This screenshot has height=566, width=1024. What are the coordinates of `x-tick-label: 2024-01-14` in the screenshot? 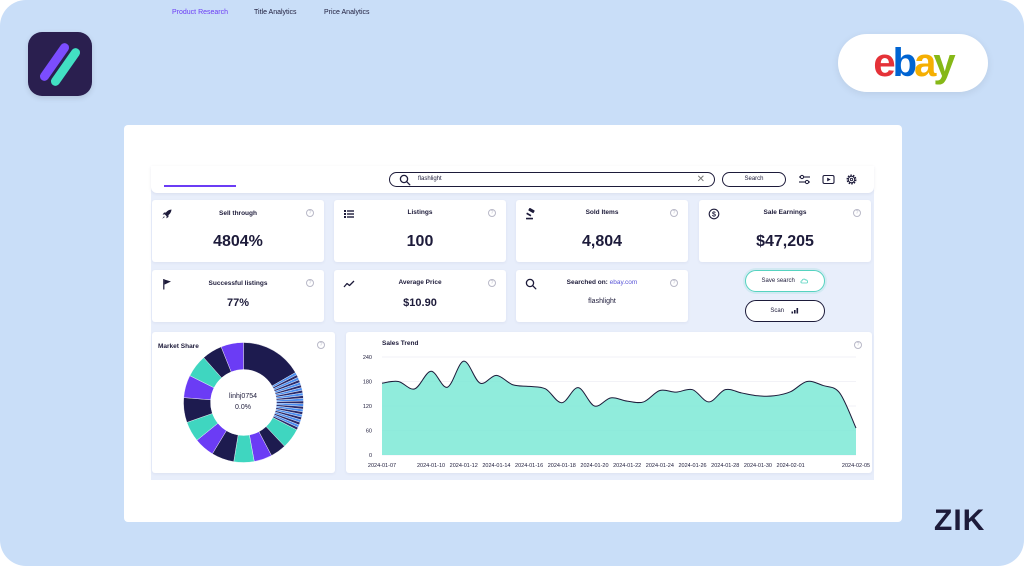 It's located at (496, 466).